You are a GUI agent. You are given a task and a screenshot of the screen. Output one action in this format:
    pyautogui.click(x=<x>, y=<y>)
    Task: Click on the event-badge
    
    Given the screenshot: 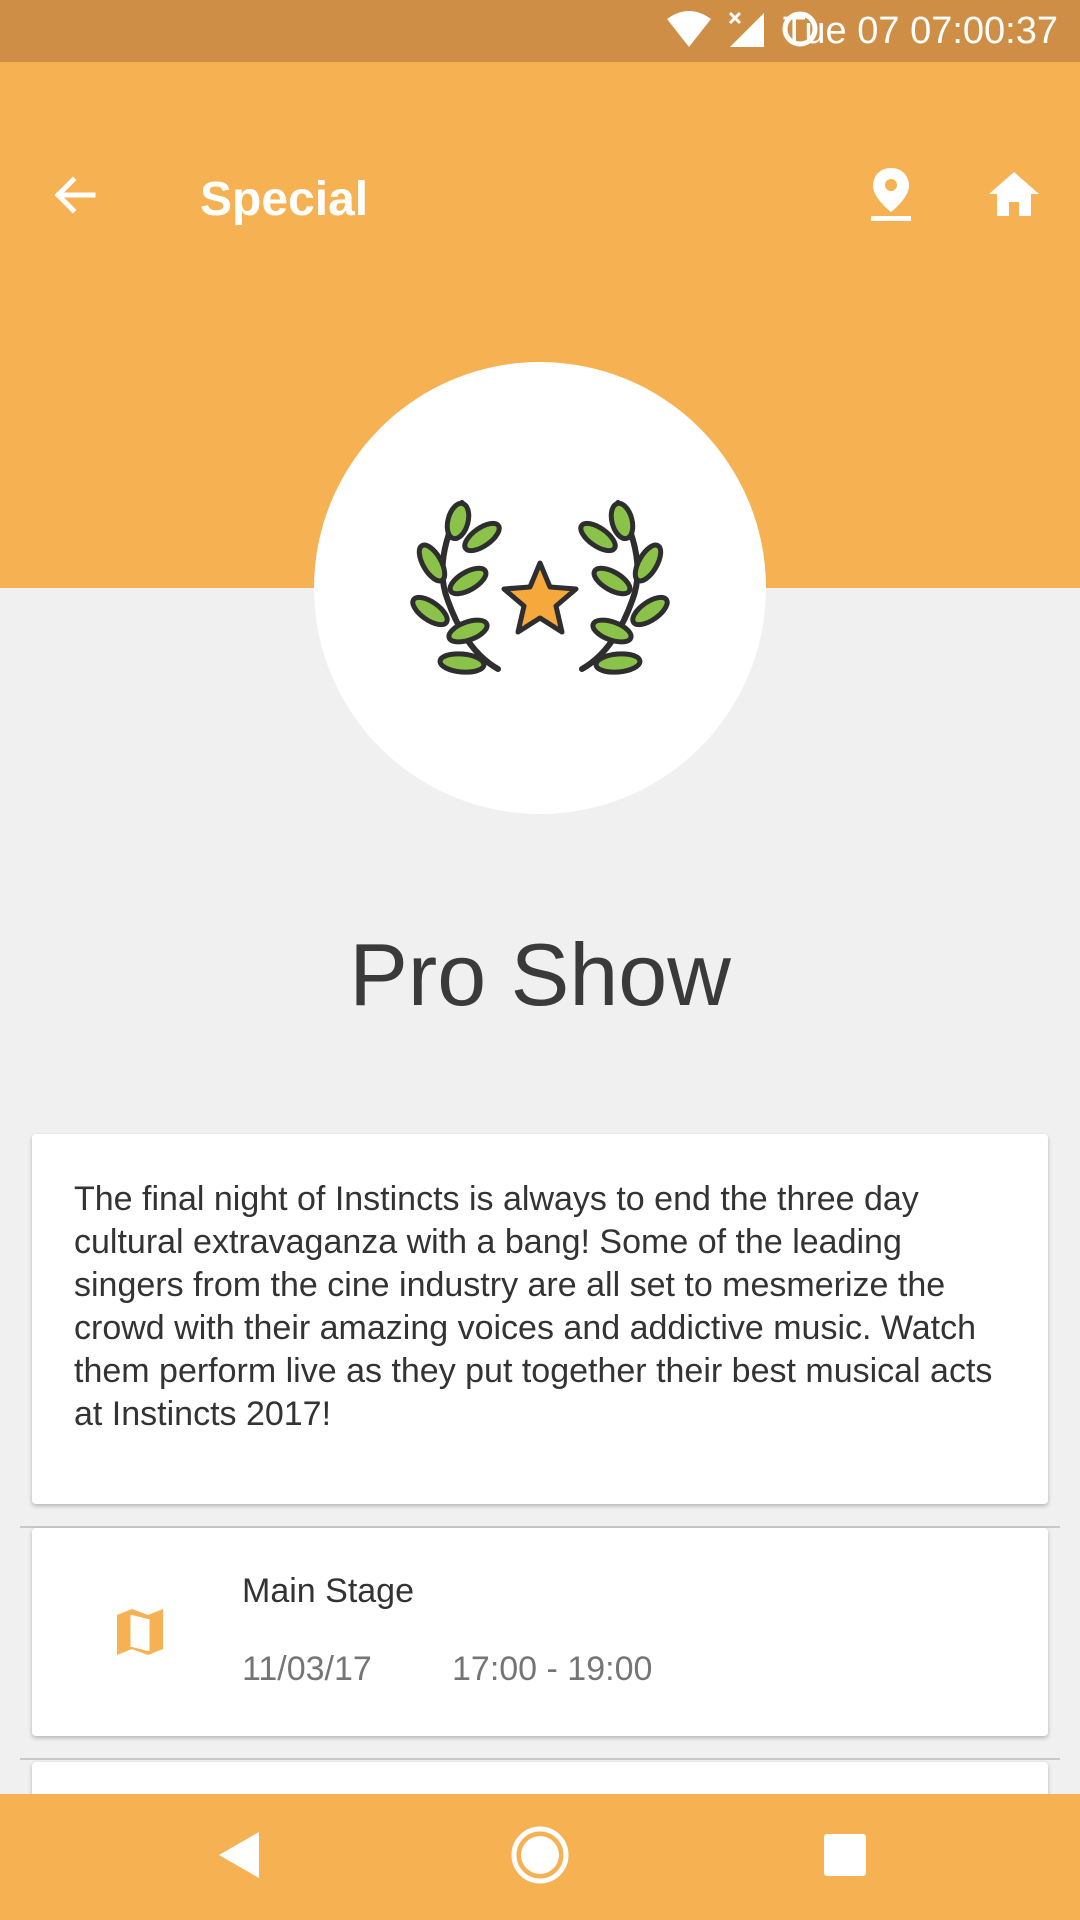 What is the action you would take?
    pyautogui.click(x=540, y=588)
    